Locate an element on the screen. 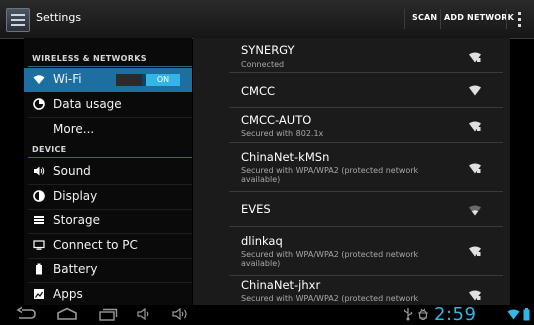  sidebar-item-label: Data usage is located at coordinates (87, 104).